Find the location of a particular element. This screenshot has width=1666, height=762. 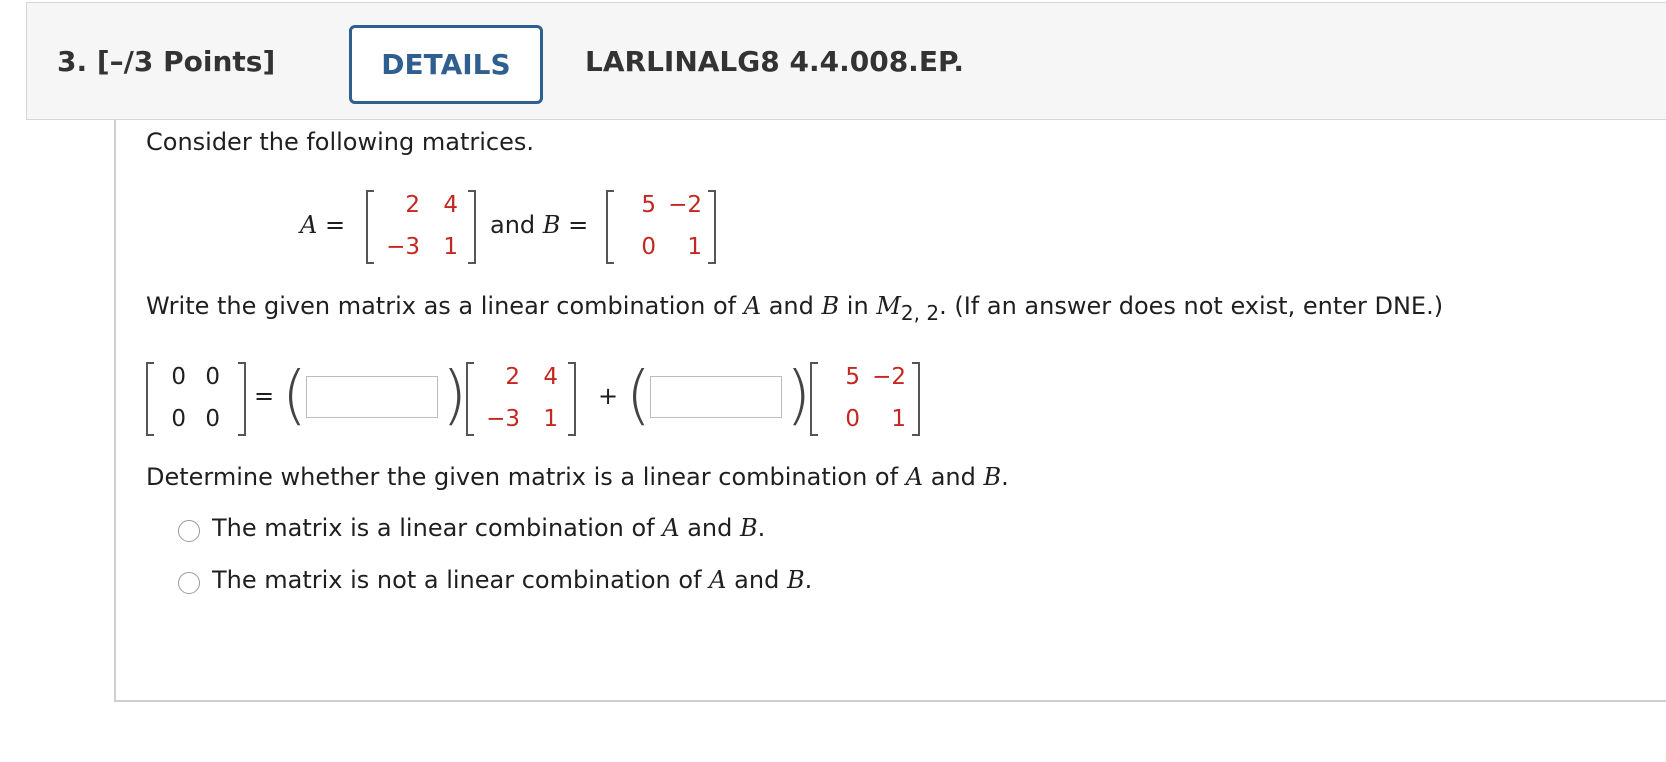

option-text: The matrix is a linear combination of is located at coordinates (433, 528).